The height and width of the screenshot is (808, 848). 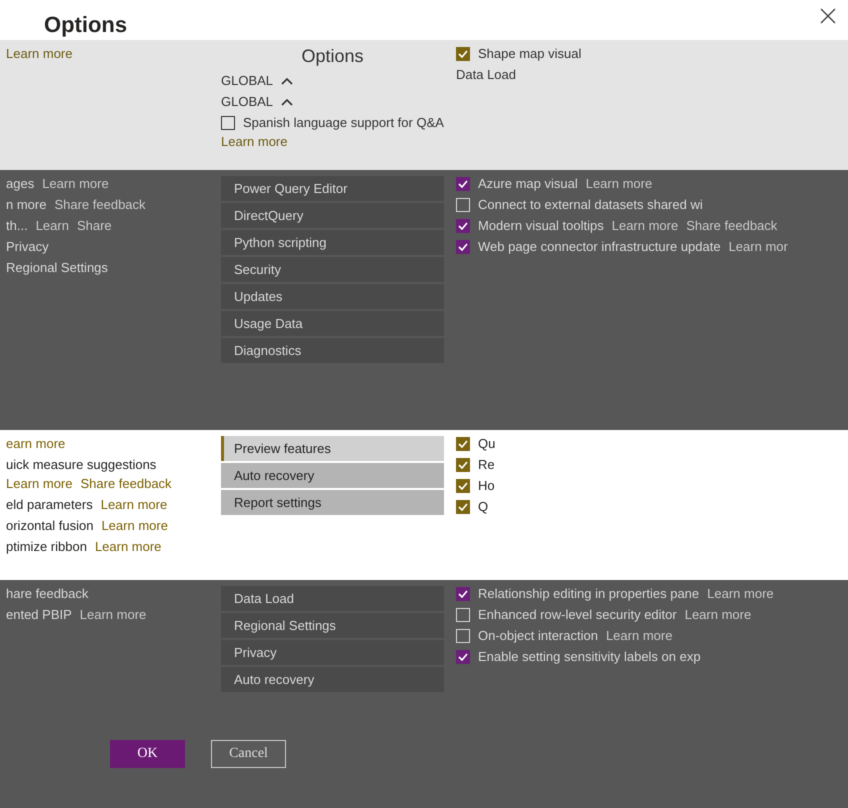 What do you see at coordinates (577, 614) in the screenshot?
I see `checkbox-label: Enhanced row-level security editor` at bounding box center [577, 614].